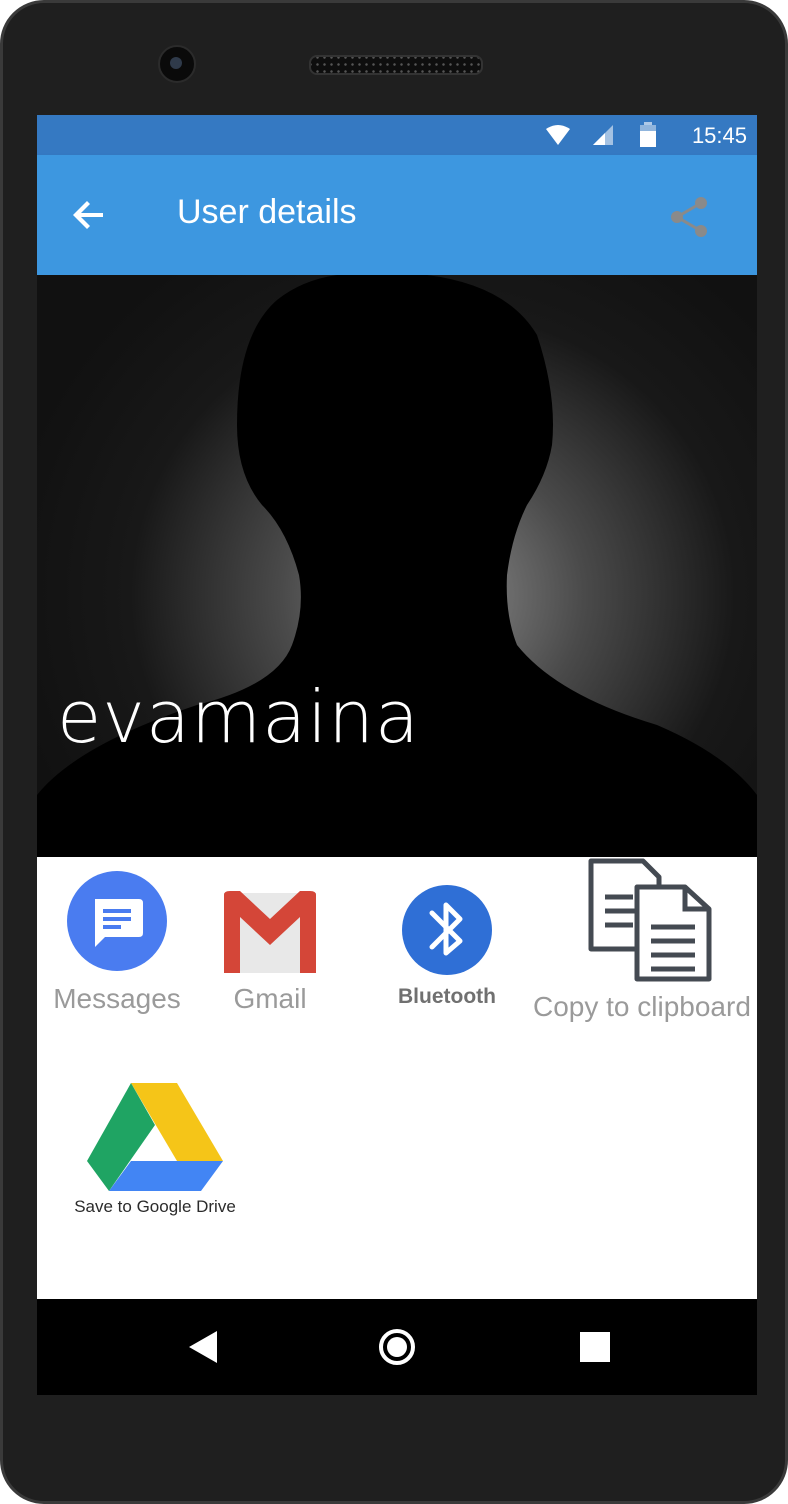  What do you see at coordinates (719, 135) in the screenshot?
I see `status-clock: 15:45` at bounding box center [719, 135].